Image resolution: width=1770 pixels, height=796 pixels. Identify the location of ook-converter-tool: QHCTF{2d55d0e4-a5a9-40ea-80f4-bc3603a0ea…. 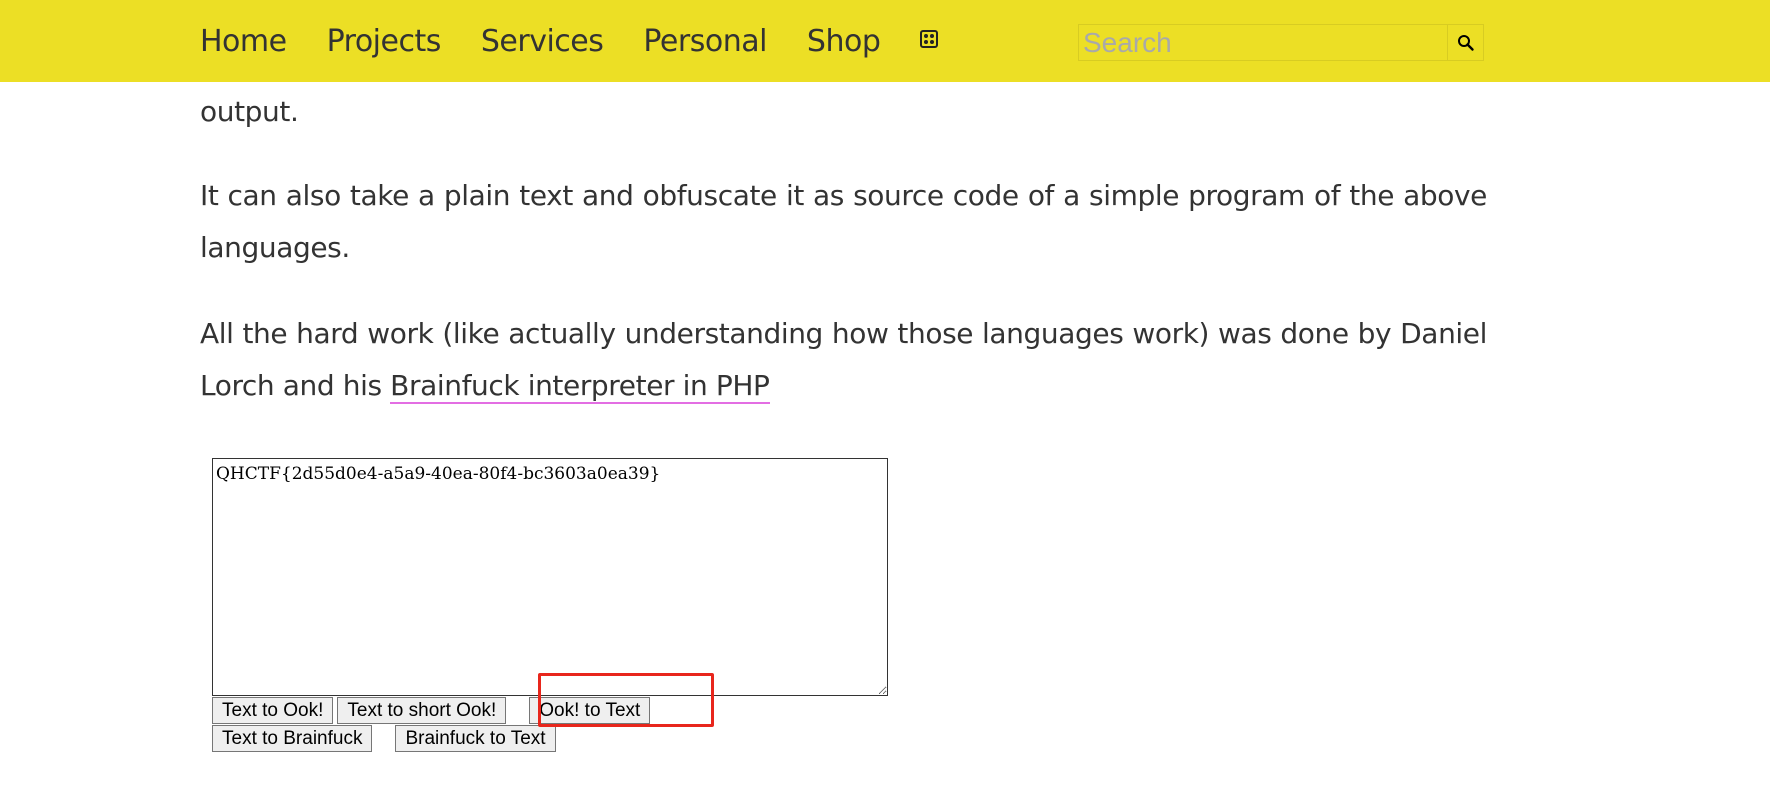
(550, 605).